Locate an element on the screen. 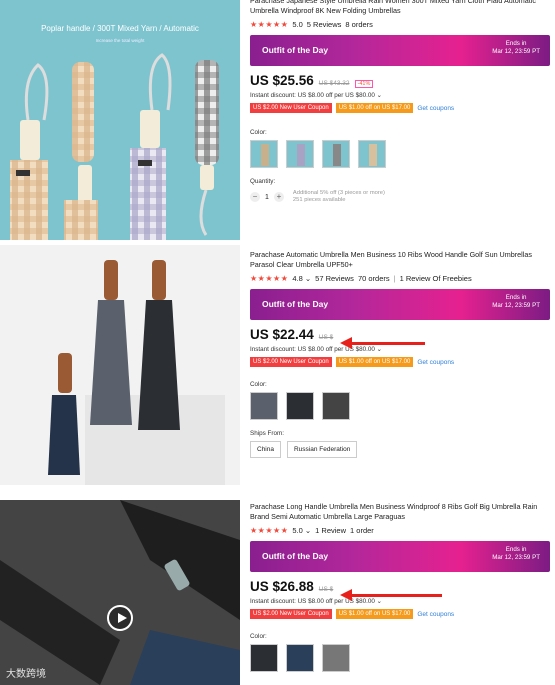 The image size is (555, 685). ship-option-china: China is located at coordinates (265, 449).